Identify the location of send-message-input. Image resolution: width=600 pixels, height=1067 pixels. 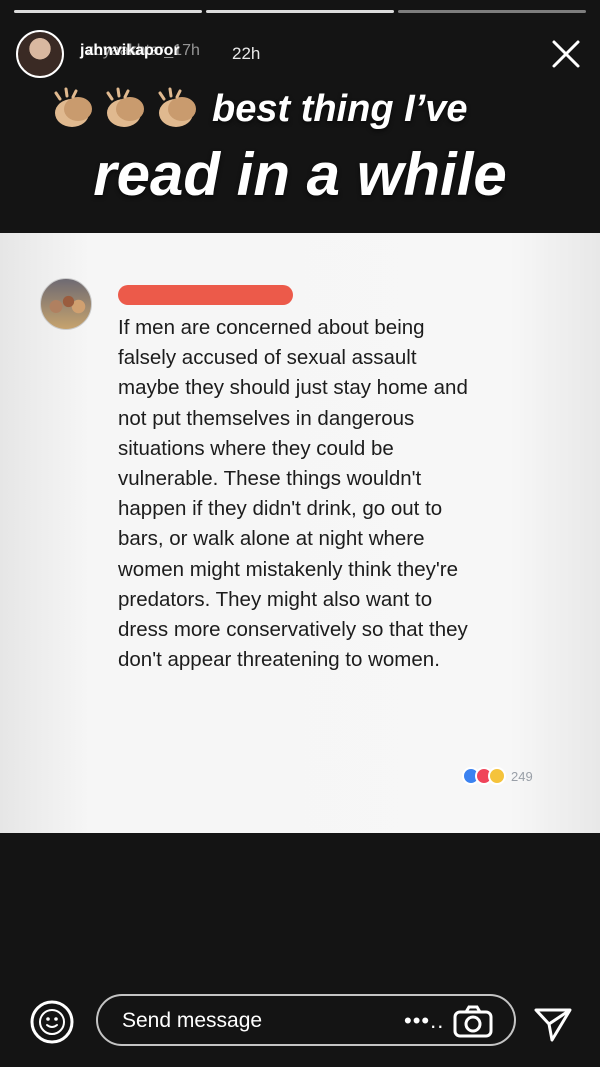
(247, 1021).